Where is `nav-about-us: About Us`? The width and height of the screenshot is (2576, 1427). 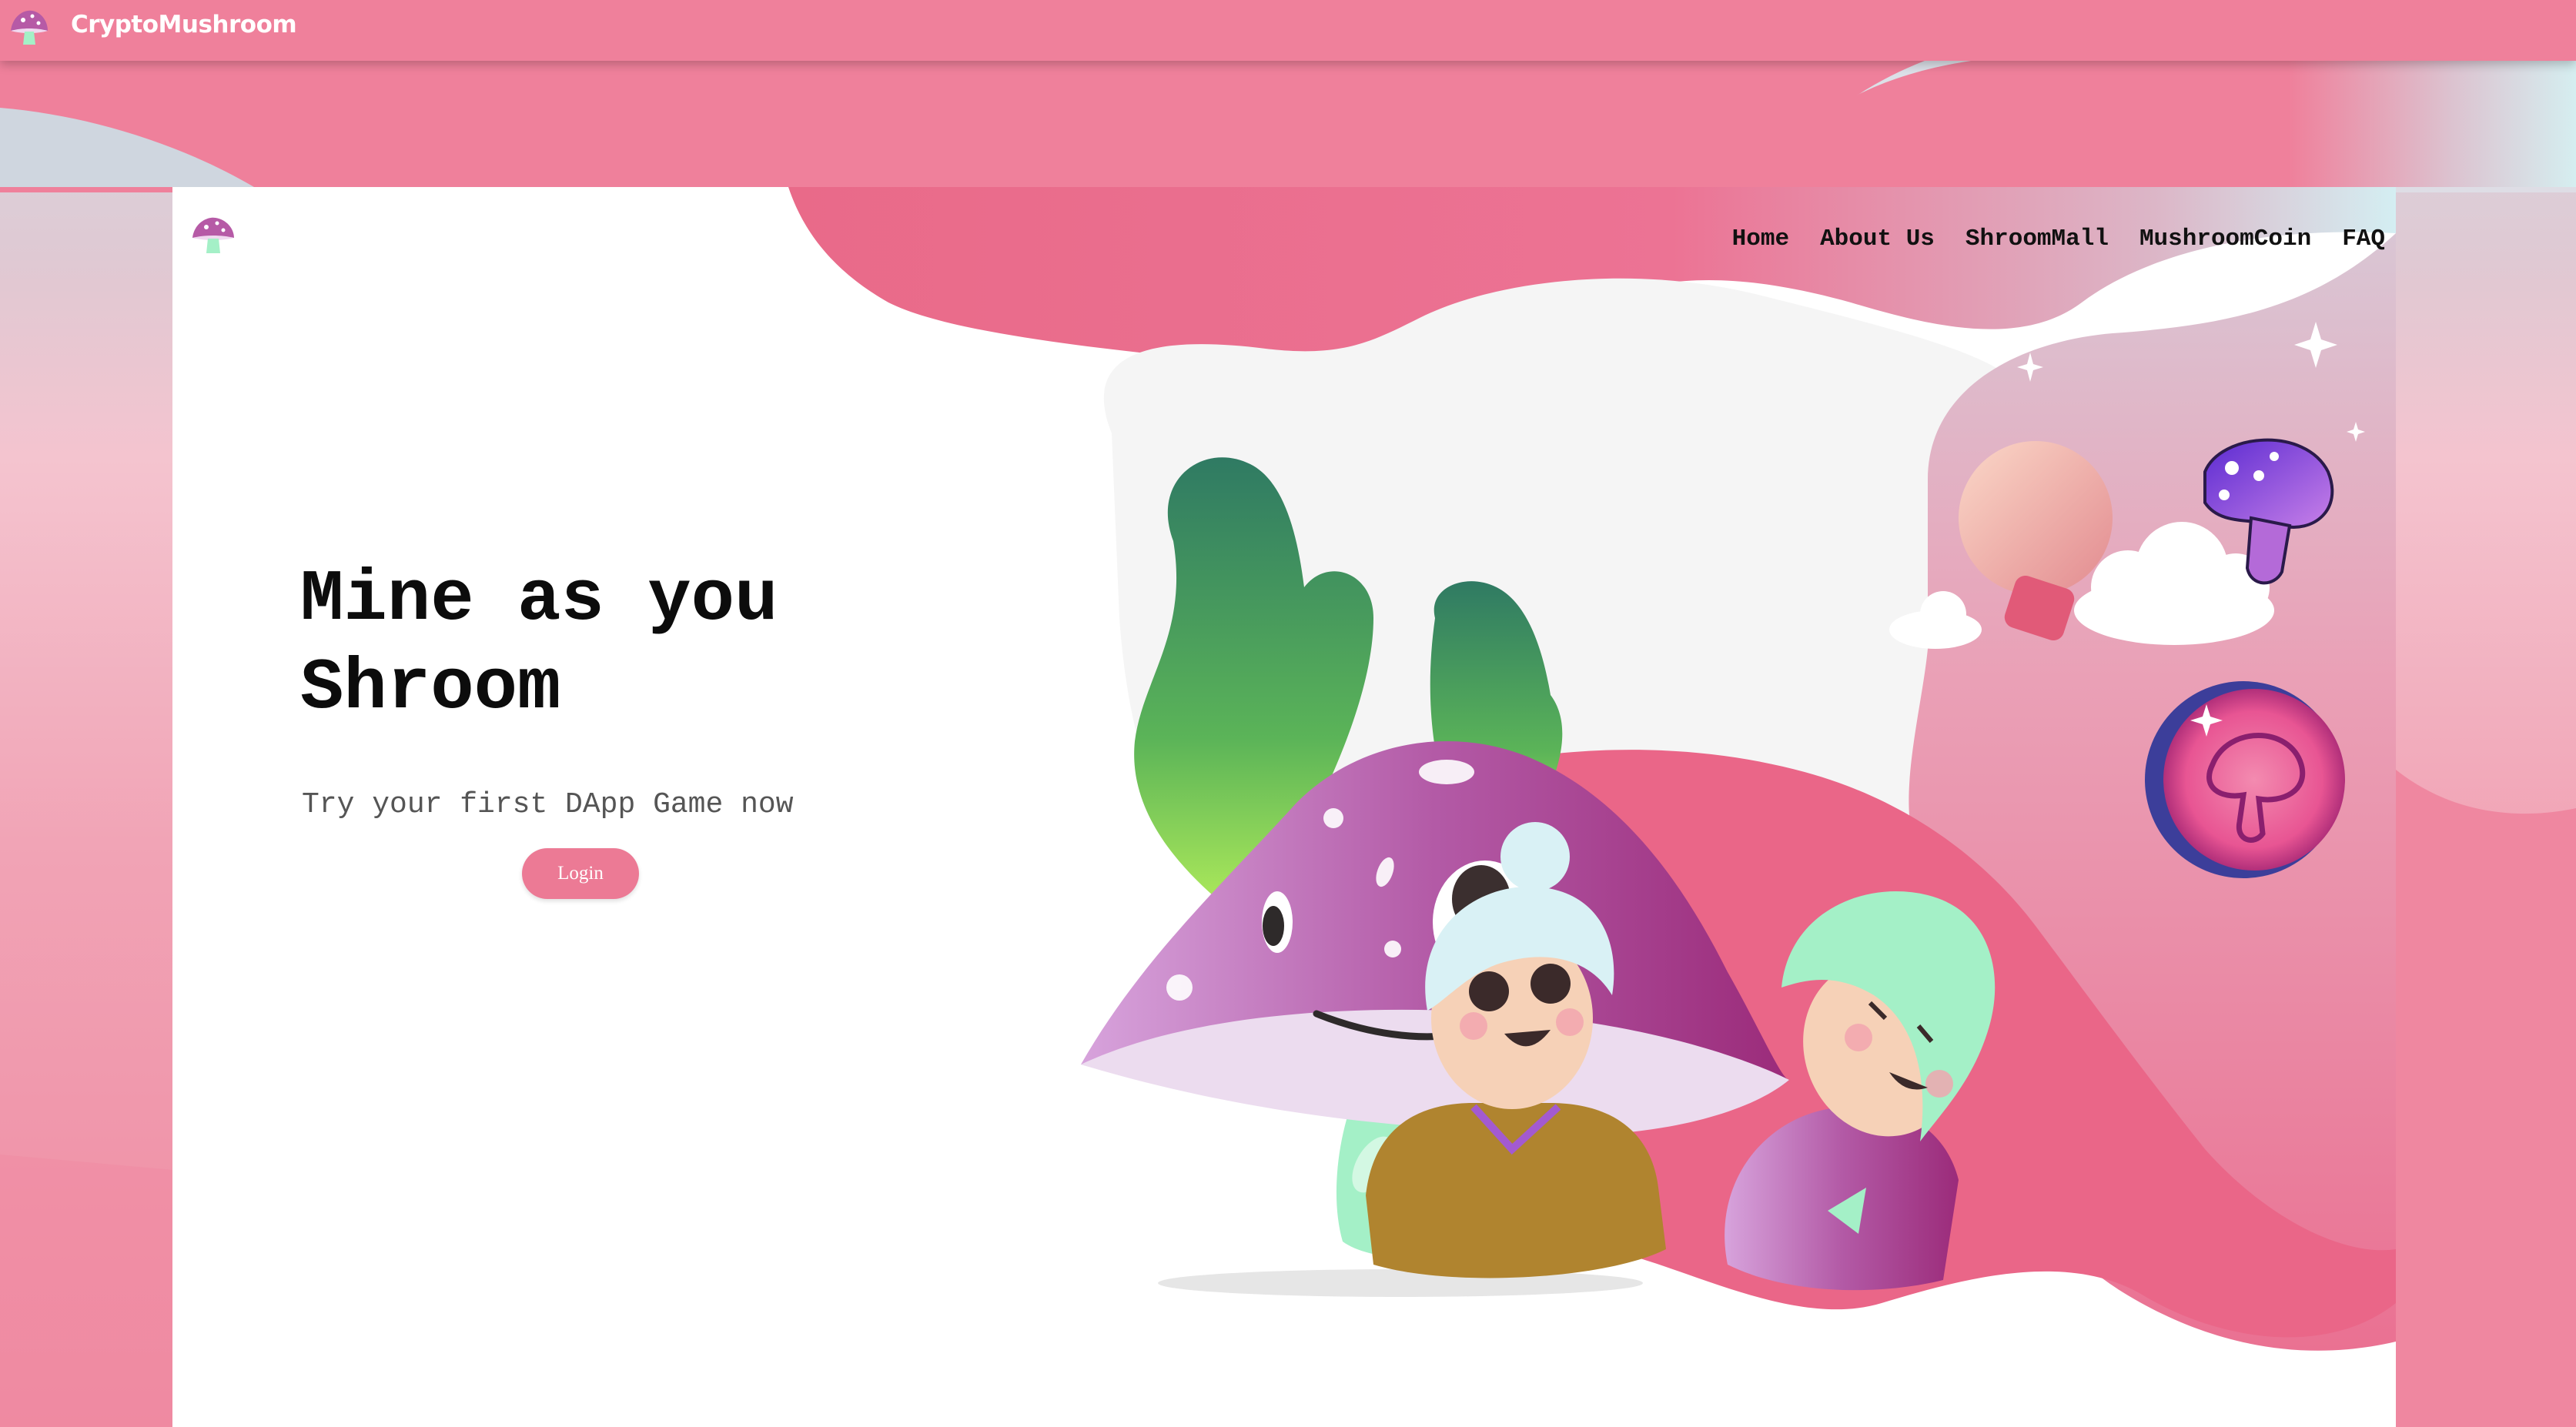 nav-about-us: About Us is located at coordinates (1878, 239).